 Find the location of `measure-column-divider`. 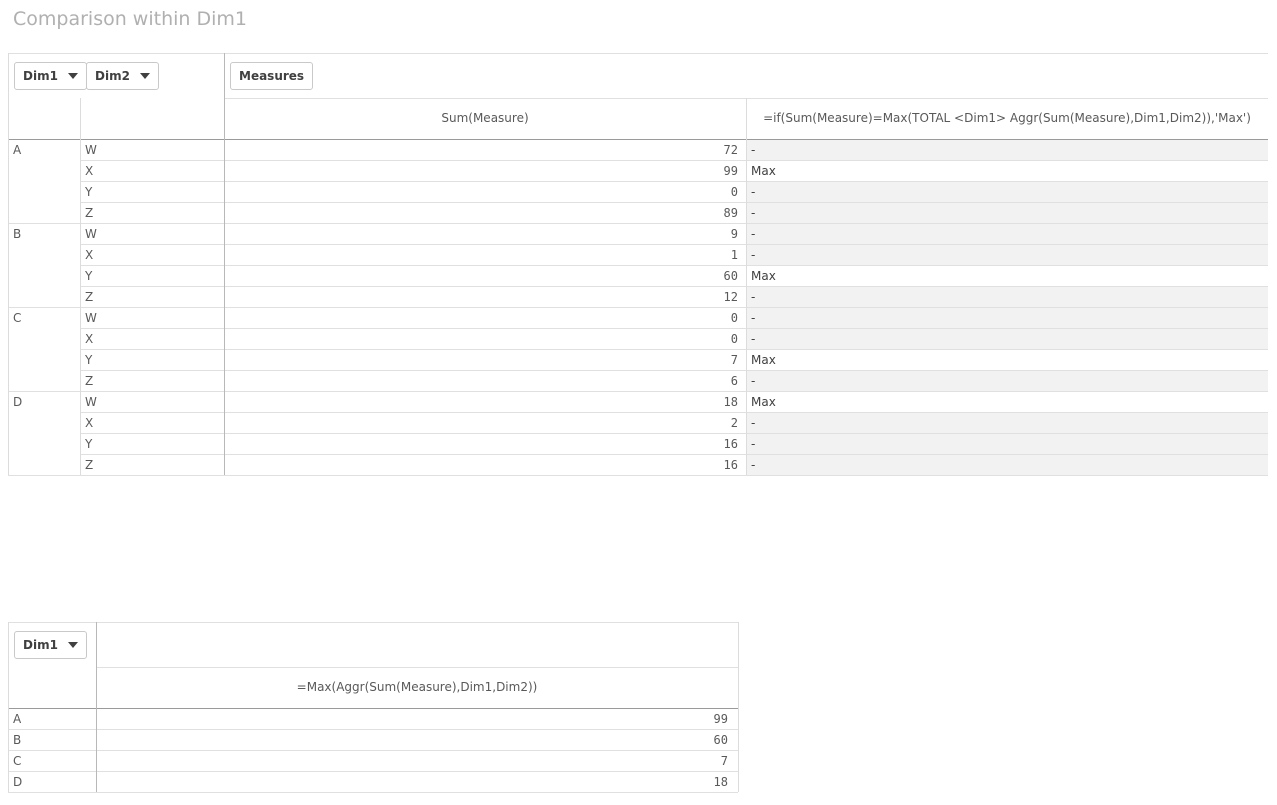

measure-column-divider is located at coordinates (746, 286).